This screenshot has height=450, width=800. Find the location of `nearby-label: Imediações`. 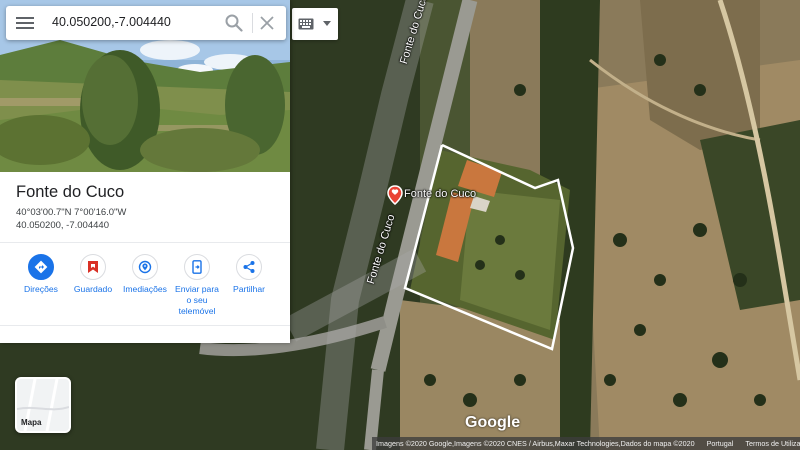

nearby-label: Imediações is located at coordinates (145, 289).